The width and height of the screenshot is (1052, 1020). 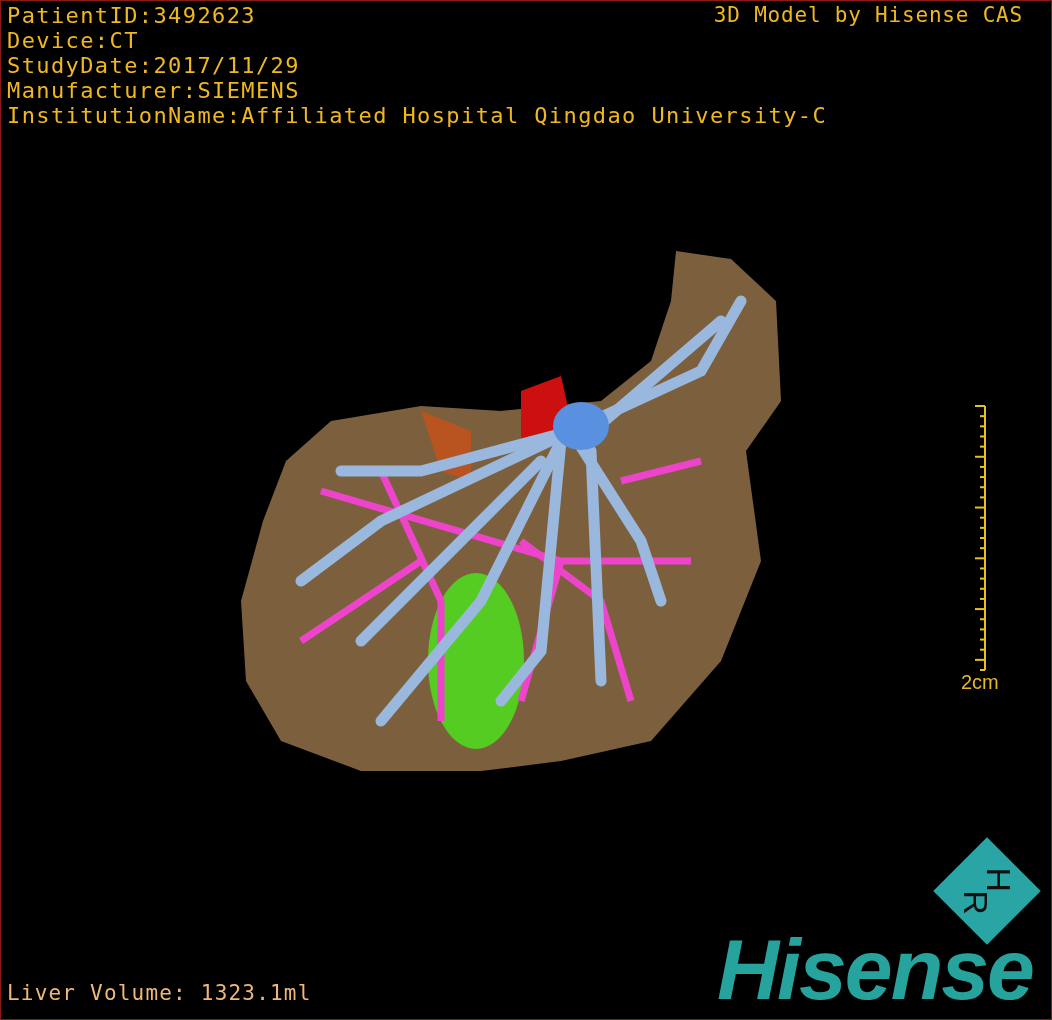 I want to click on dicom-info-text: InstitutionName:Affiliated Hospital Qingdao University-C, so click(x=417, y=115).